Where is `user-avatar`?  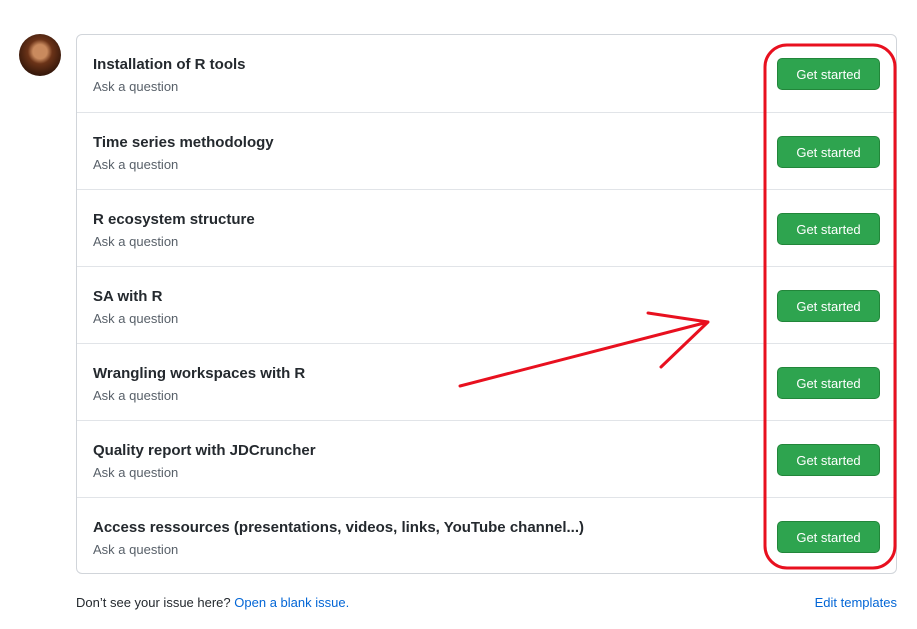 user-avatar is located at coordinates (40, 55).